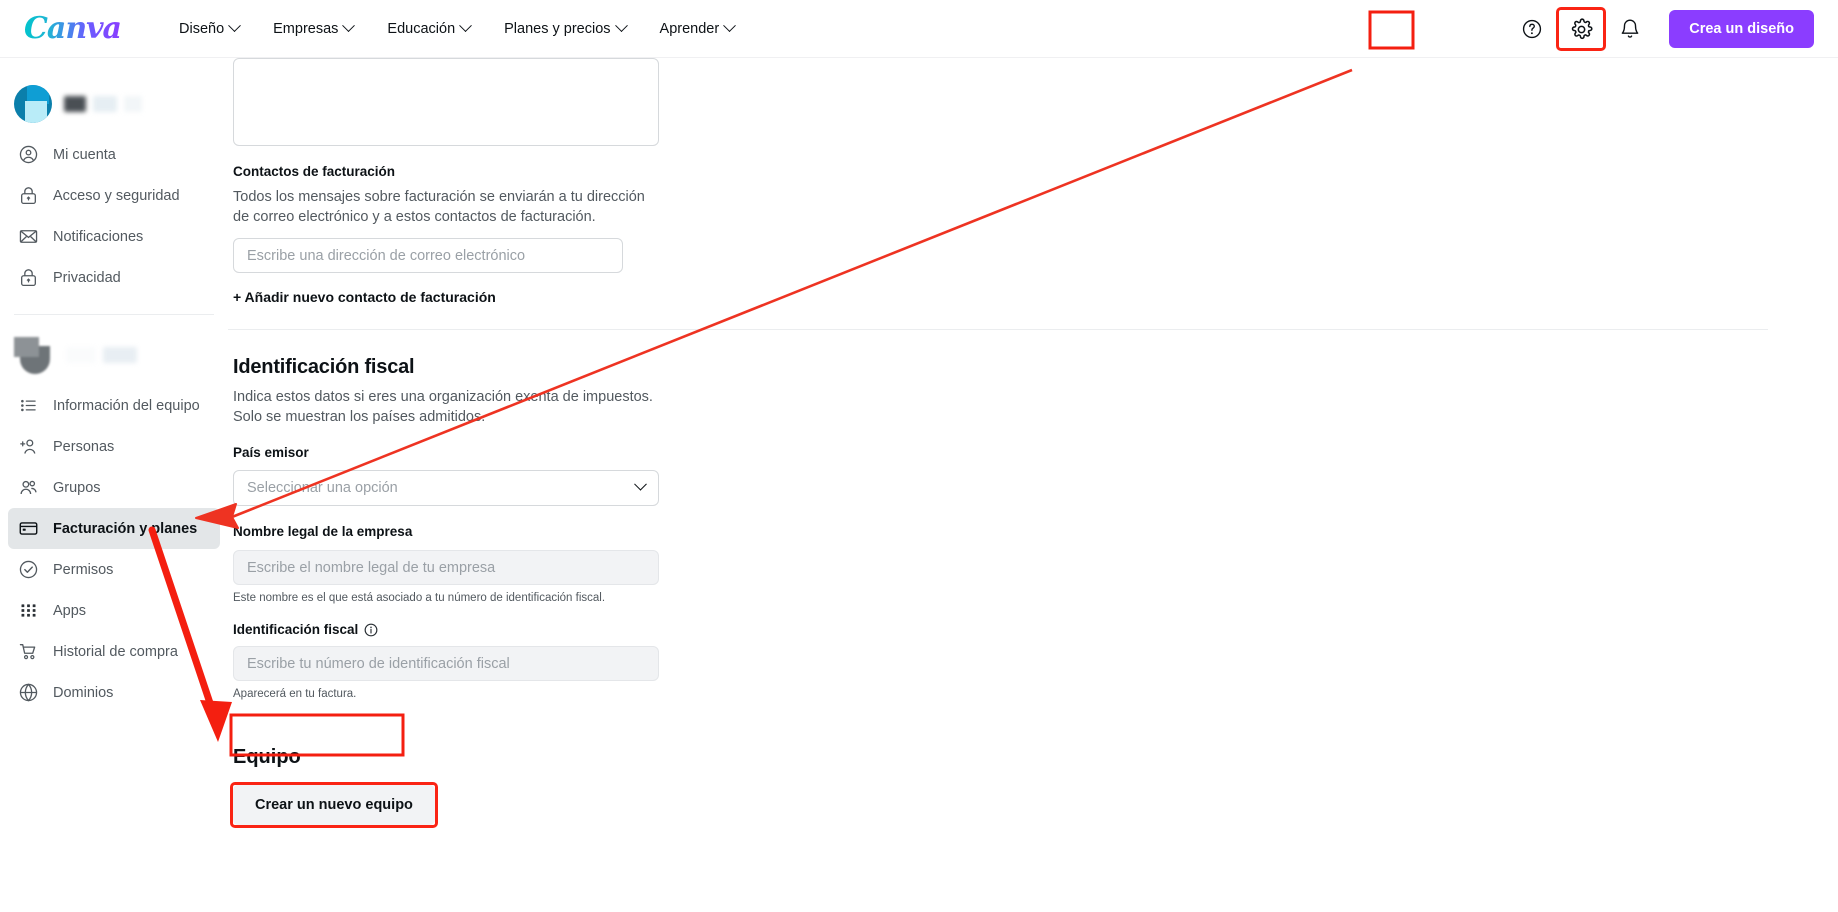 This screenshot has width=1838, height=912. Describe the element at coordinates (998, 329) in the screenshot. I see `section-divider` at that location.